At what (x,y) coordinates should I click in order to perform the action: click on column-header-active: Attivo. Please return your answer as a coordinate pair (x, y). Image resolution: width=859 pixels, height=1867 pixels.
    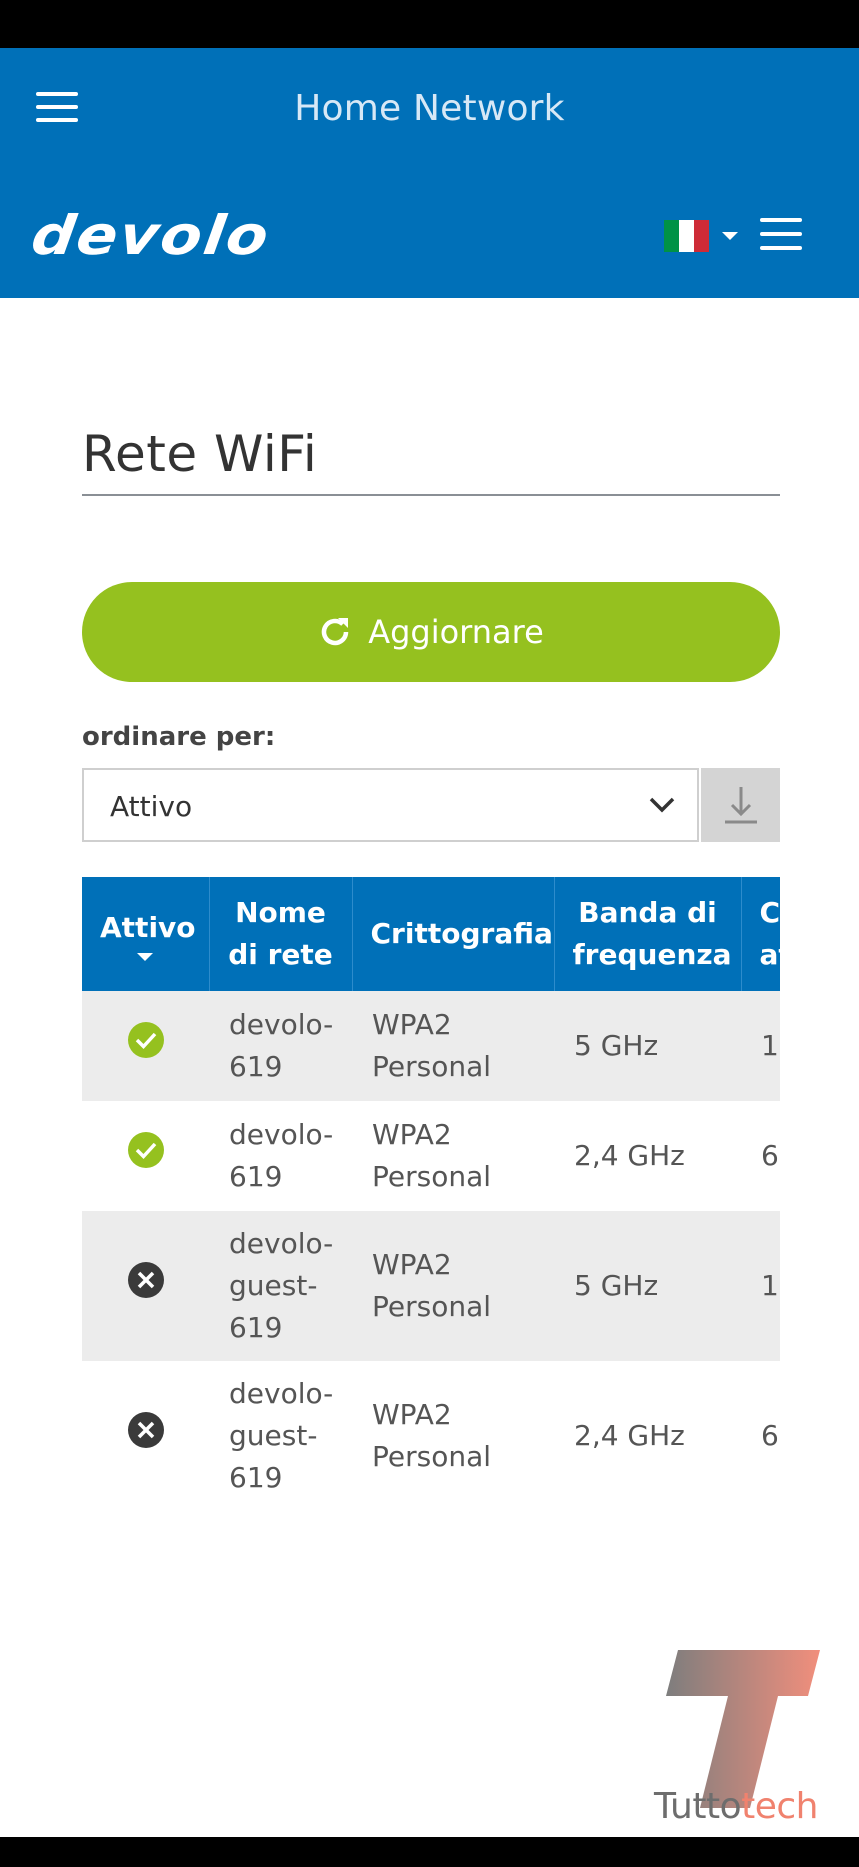
    Looking at the image, I should click on (146, 934).